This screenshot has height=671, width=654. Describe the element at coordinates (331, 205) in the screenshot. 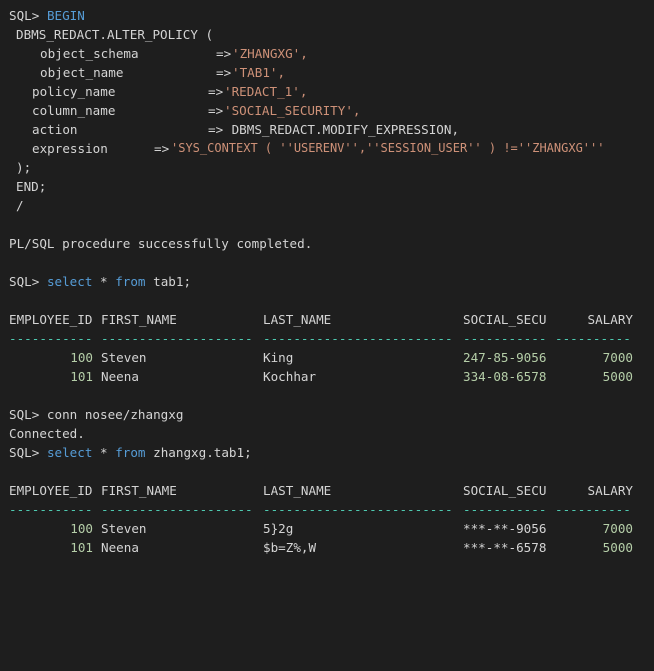

I see `line-slash: /` at that location.